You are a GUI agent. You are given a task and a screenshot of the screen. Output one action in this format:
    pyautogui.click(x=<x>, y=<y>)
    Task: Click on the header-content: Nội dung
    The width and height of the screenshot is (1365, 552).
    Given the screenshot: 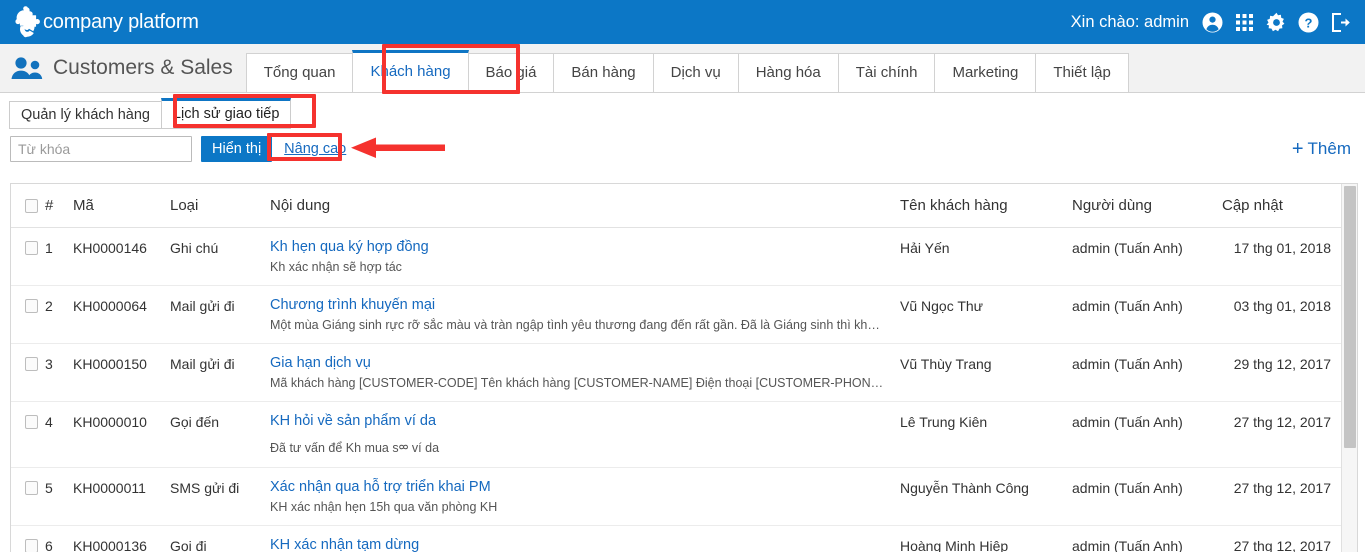 What is the action you would take?
    pyautogui.click(x=585, y=206)
    